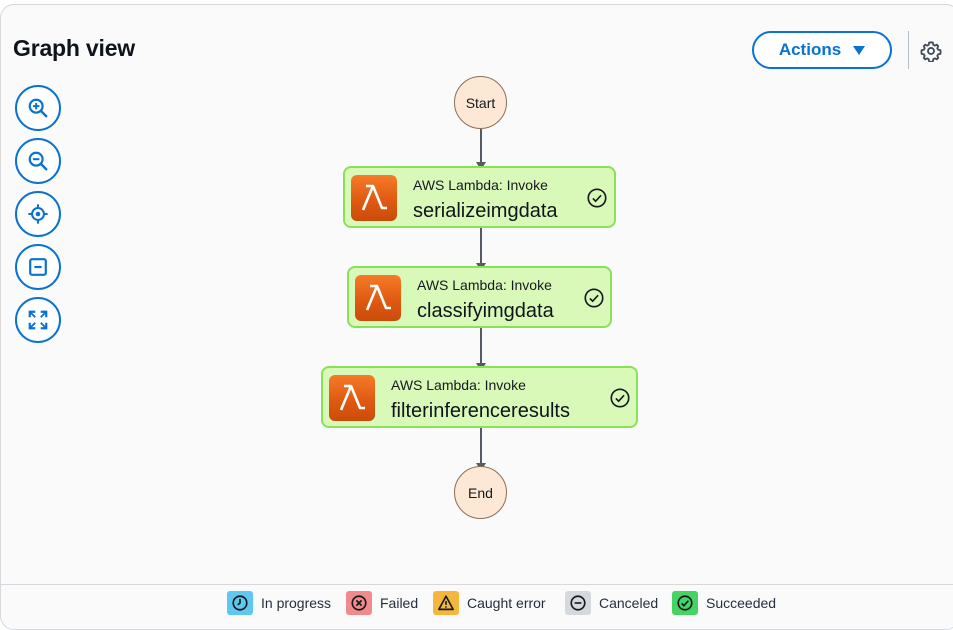 The width and height of the screenshot is (953, 630). Describe the element at coordinates (931, 51) in the screenshot. I see `gear-icon` at that location.